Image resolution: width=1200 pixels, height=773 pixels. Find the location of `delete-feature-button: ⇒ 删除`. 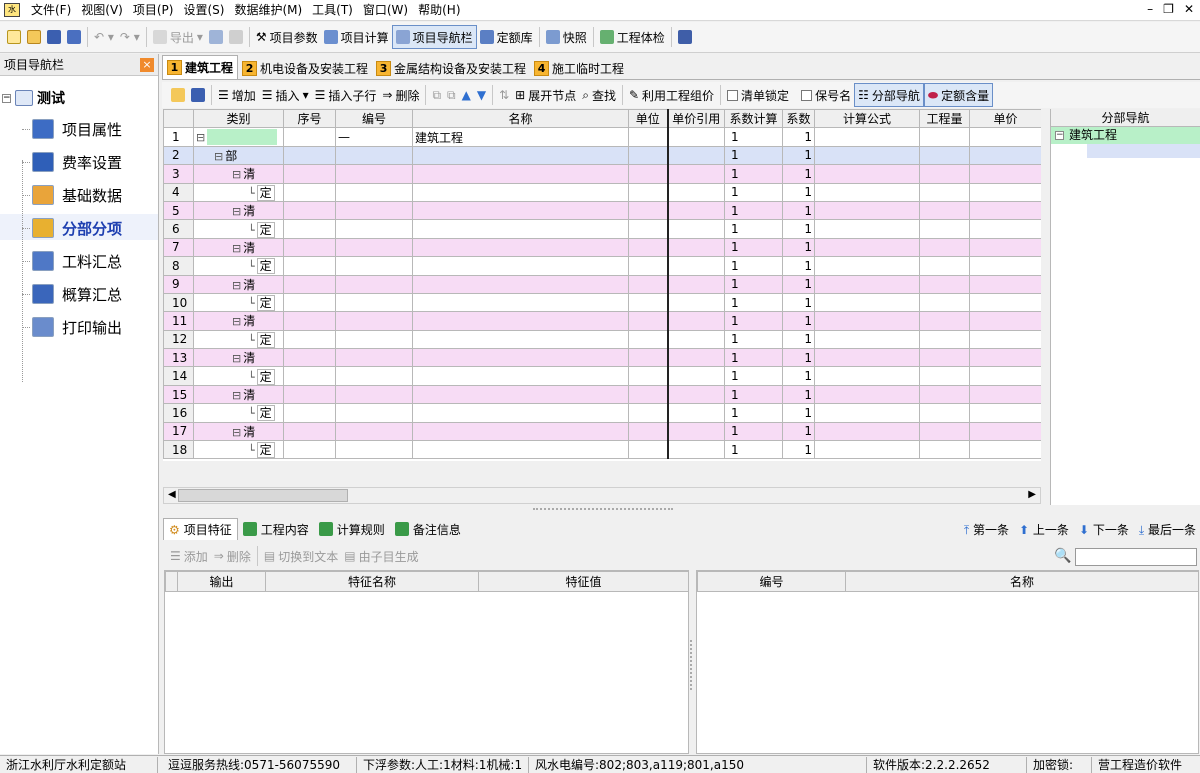

delete-feature-button: ⇒ 删除 is located at coordinates (232, 556).